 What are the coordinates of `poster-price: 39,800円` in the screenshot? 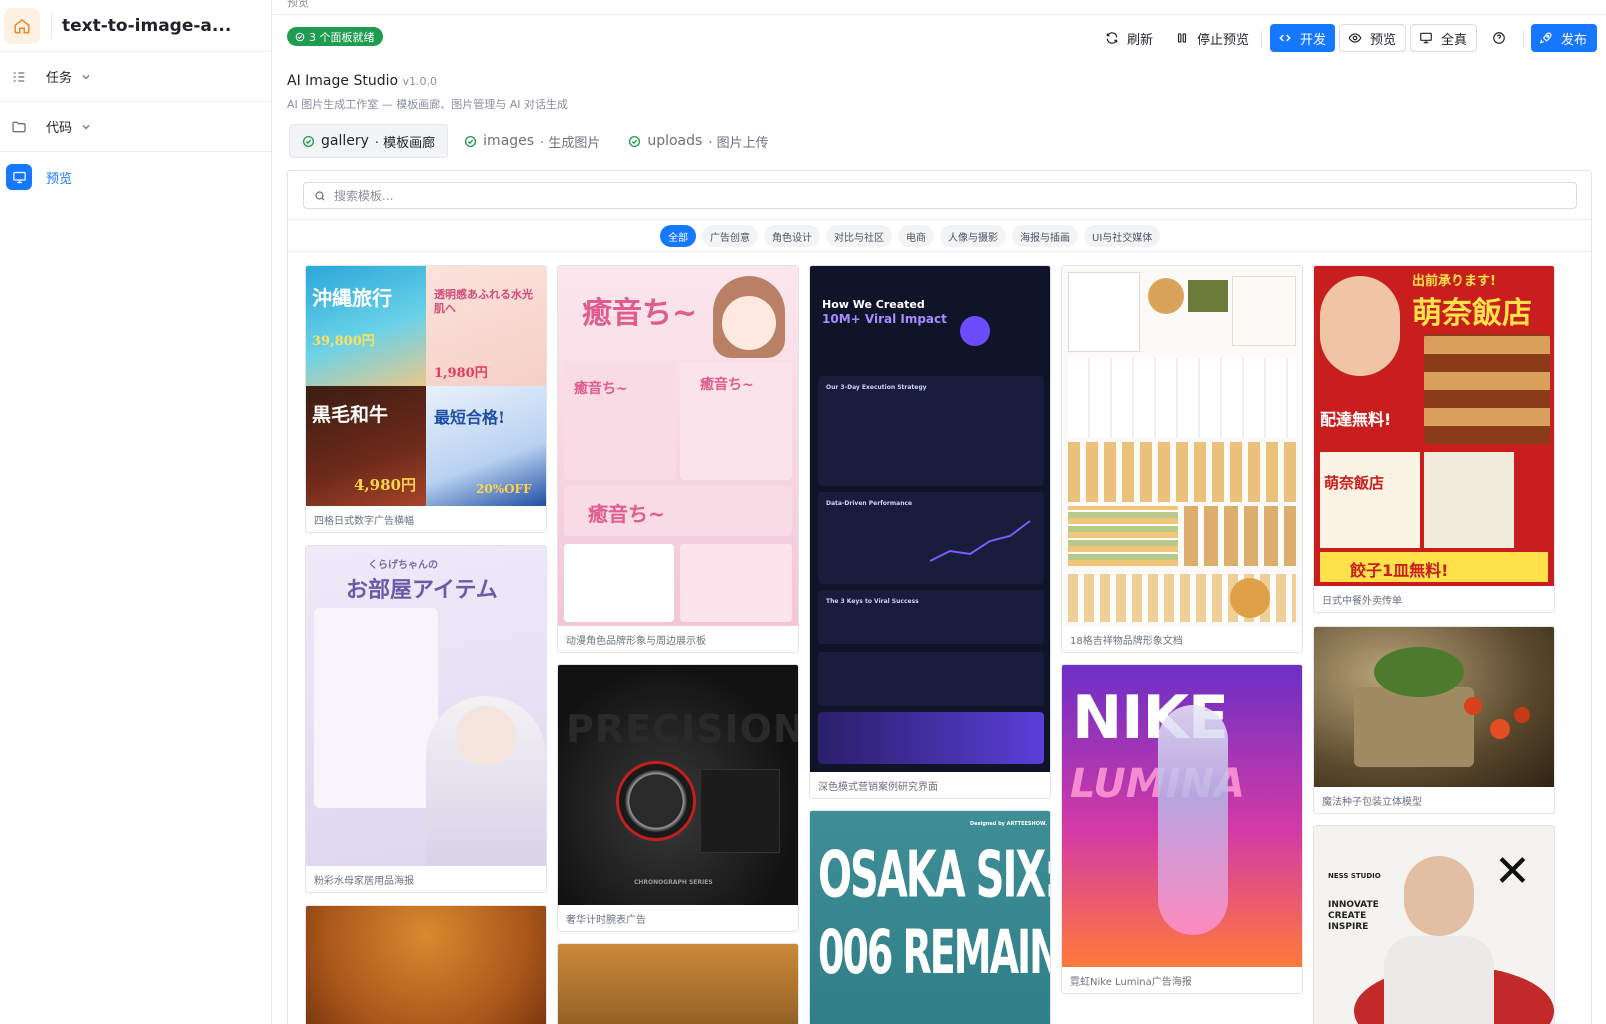 It's located at (343, 341).